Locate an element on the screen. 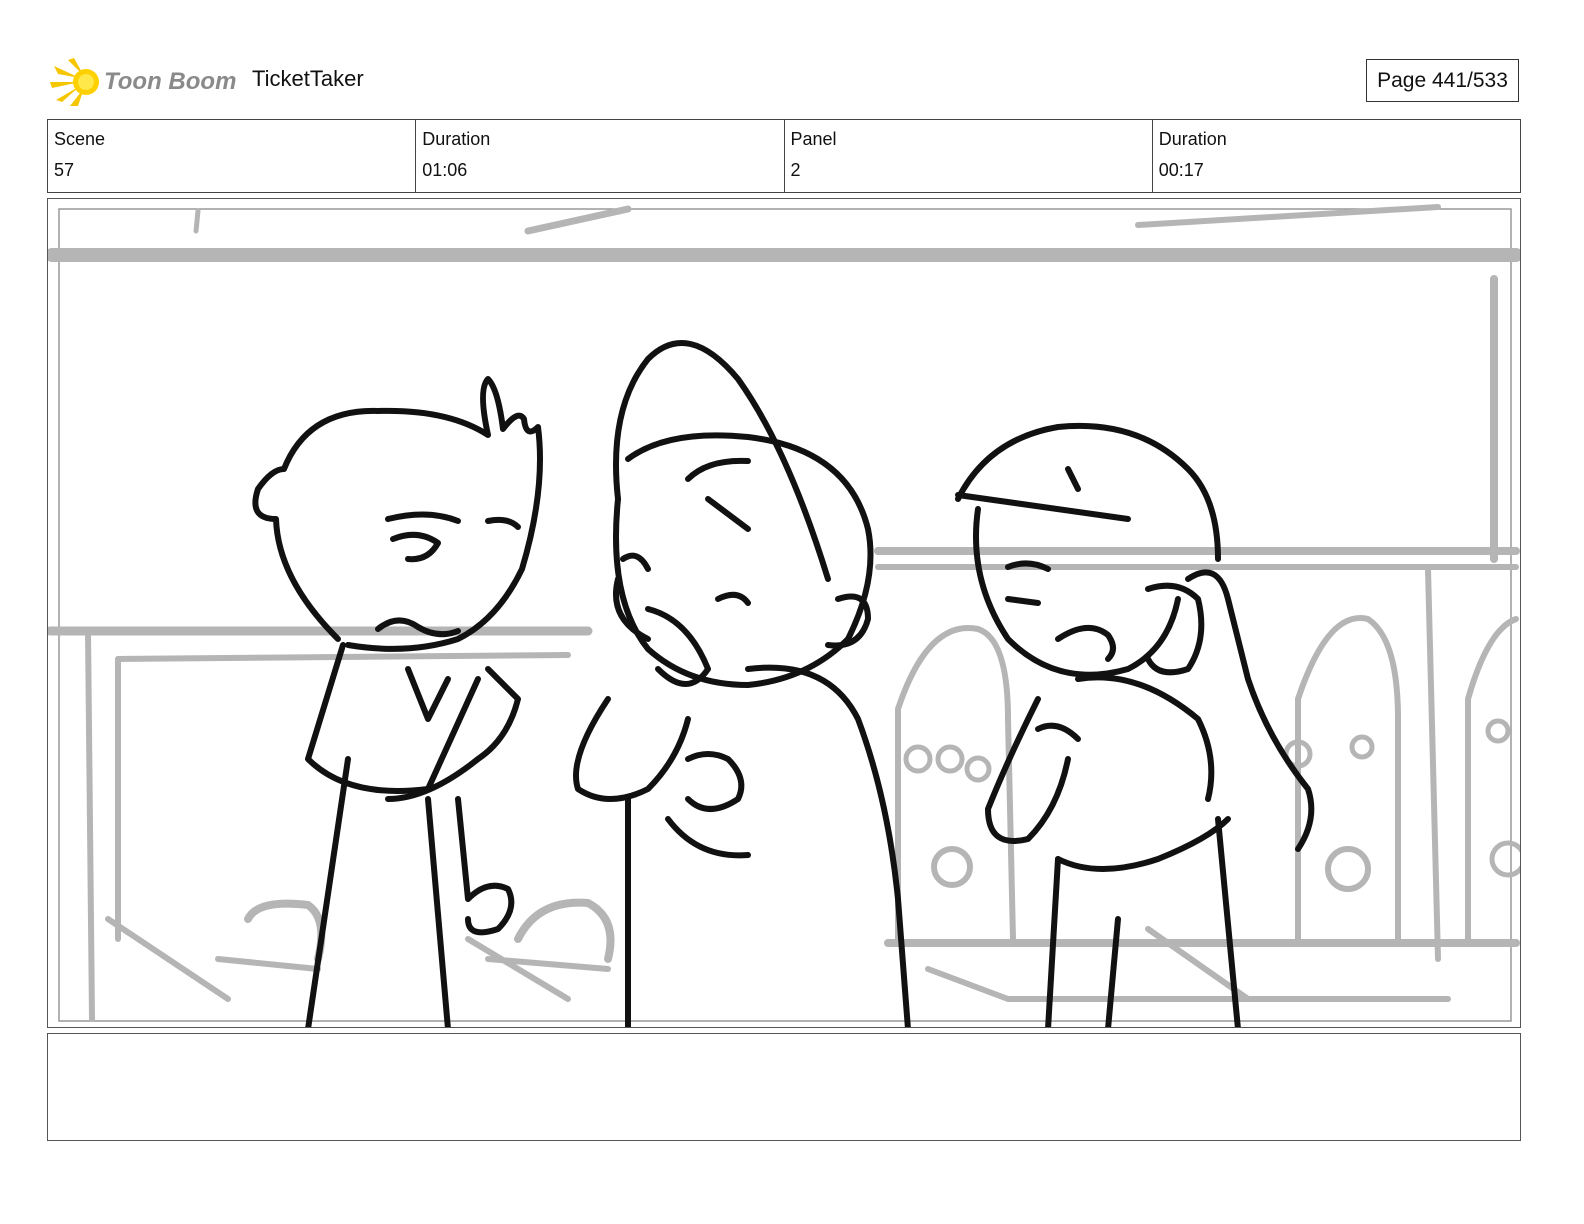 The width and height of the screenshot is (1584, 1224). logo-text: Toon Boom is located at coordinates (170, 81).